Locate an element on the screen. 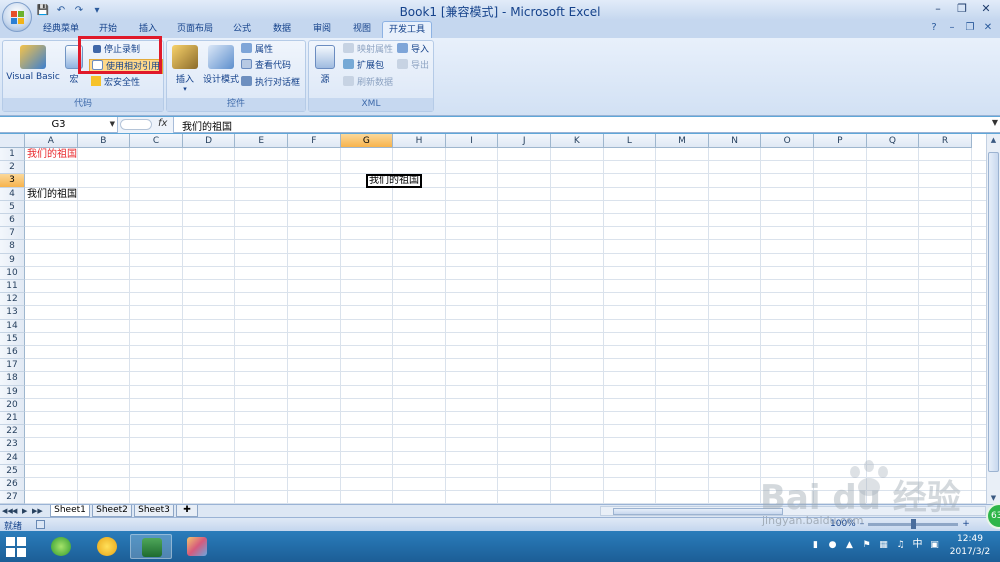  column-header-q: Q is located at coordinates (893, 141).